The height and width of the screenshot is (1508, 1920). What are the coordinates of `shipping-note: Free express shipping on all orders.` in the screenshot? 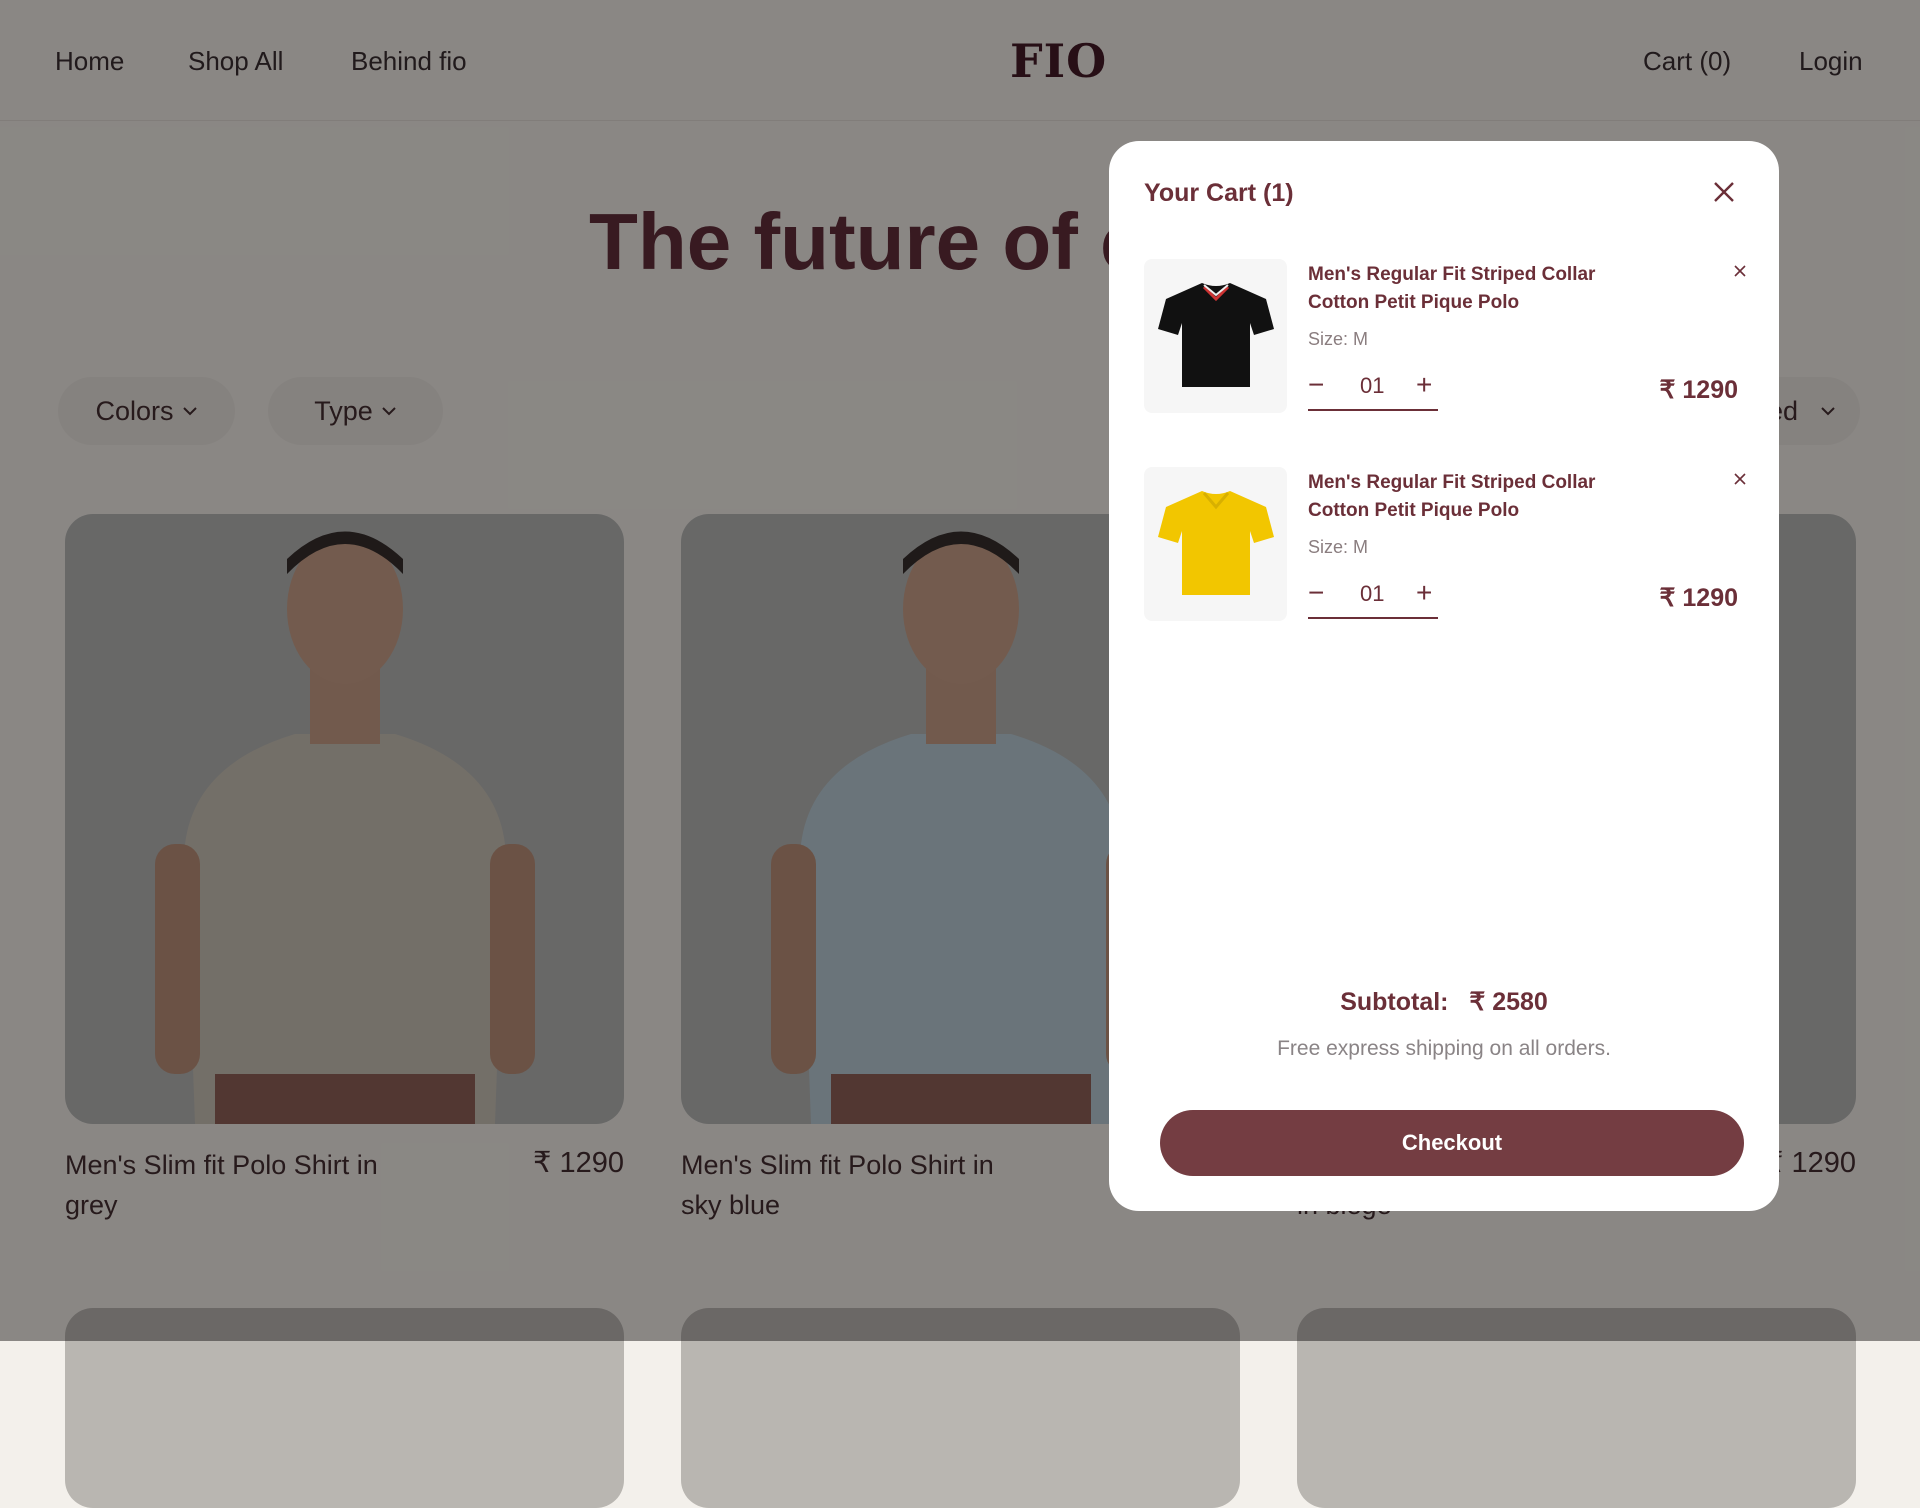 It's located at (1444, 1048).